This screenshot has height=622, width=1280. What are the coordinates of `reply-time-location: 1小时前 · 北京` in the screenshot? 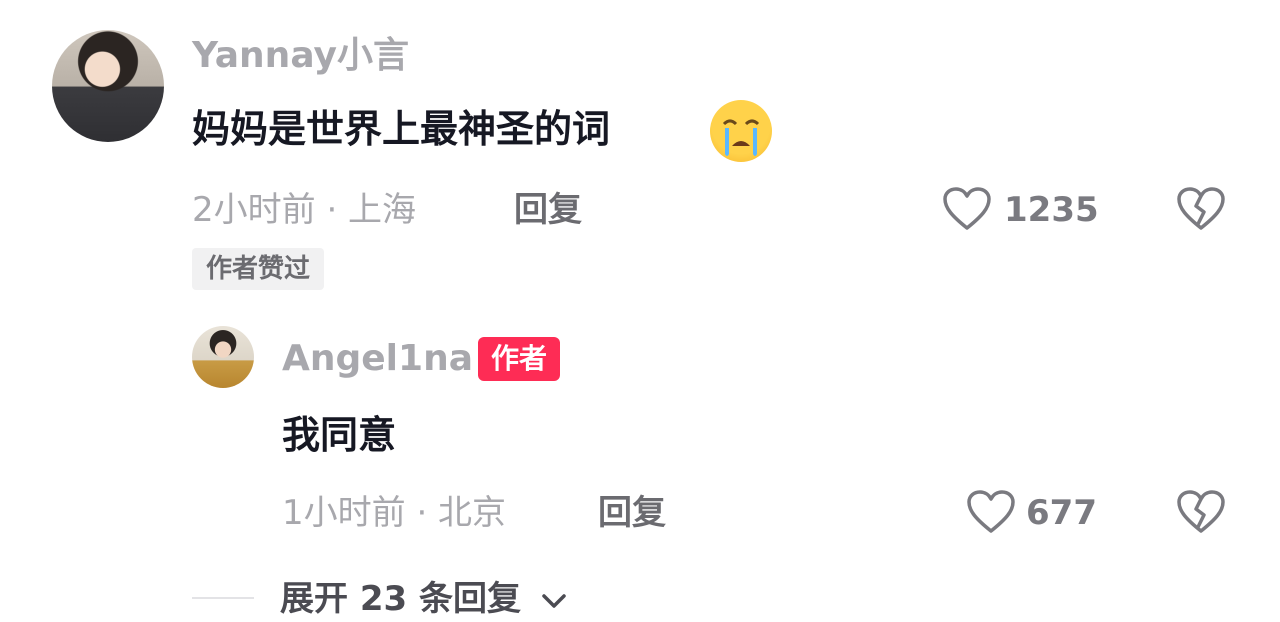 It's located at (394, 513).